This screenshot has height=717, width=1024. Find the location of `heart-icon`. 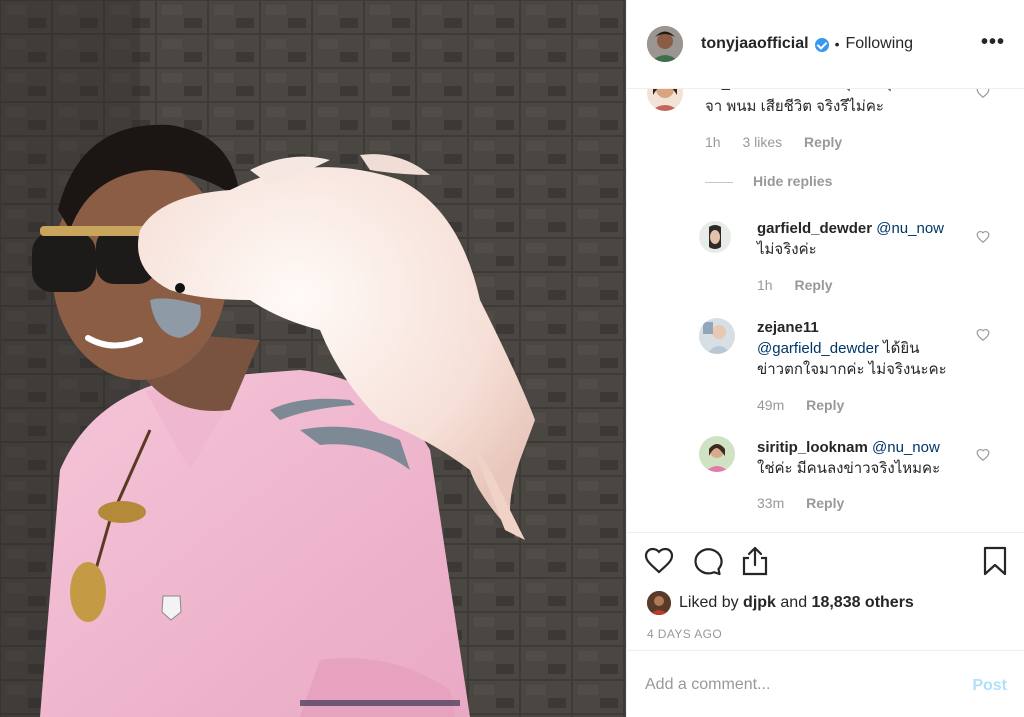

heart-icon is located at coordinates (659, 561).